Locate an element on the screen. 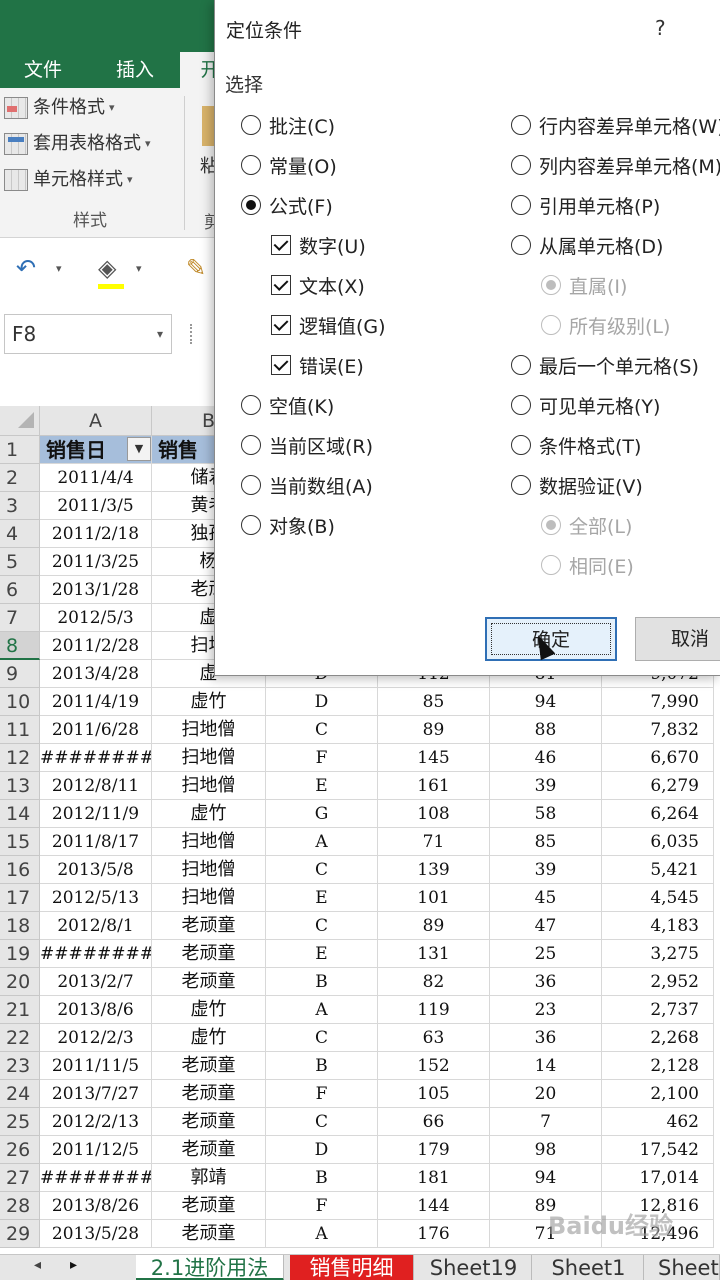 The height and width of the screenshot is (1280, 720). table-cell: 46 is located at coordinates (546, 758).